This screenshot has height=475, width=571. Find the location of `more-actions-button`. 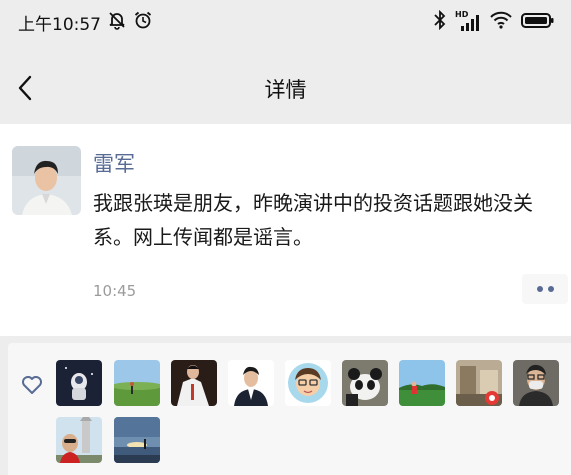

more-actions-button is located at coordinates (545, 289).